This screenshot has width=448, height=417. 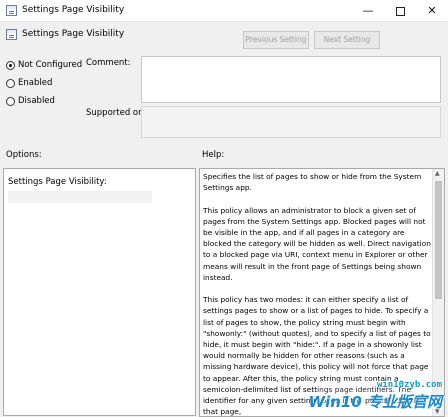 I want to click on site-watermark: win10zyb.com Win10 专业版官网, so click(x=376, y=395).